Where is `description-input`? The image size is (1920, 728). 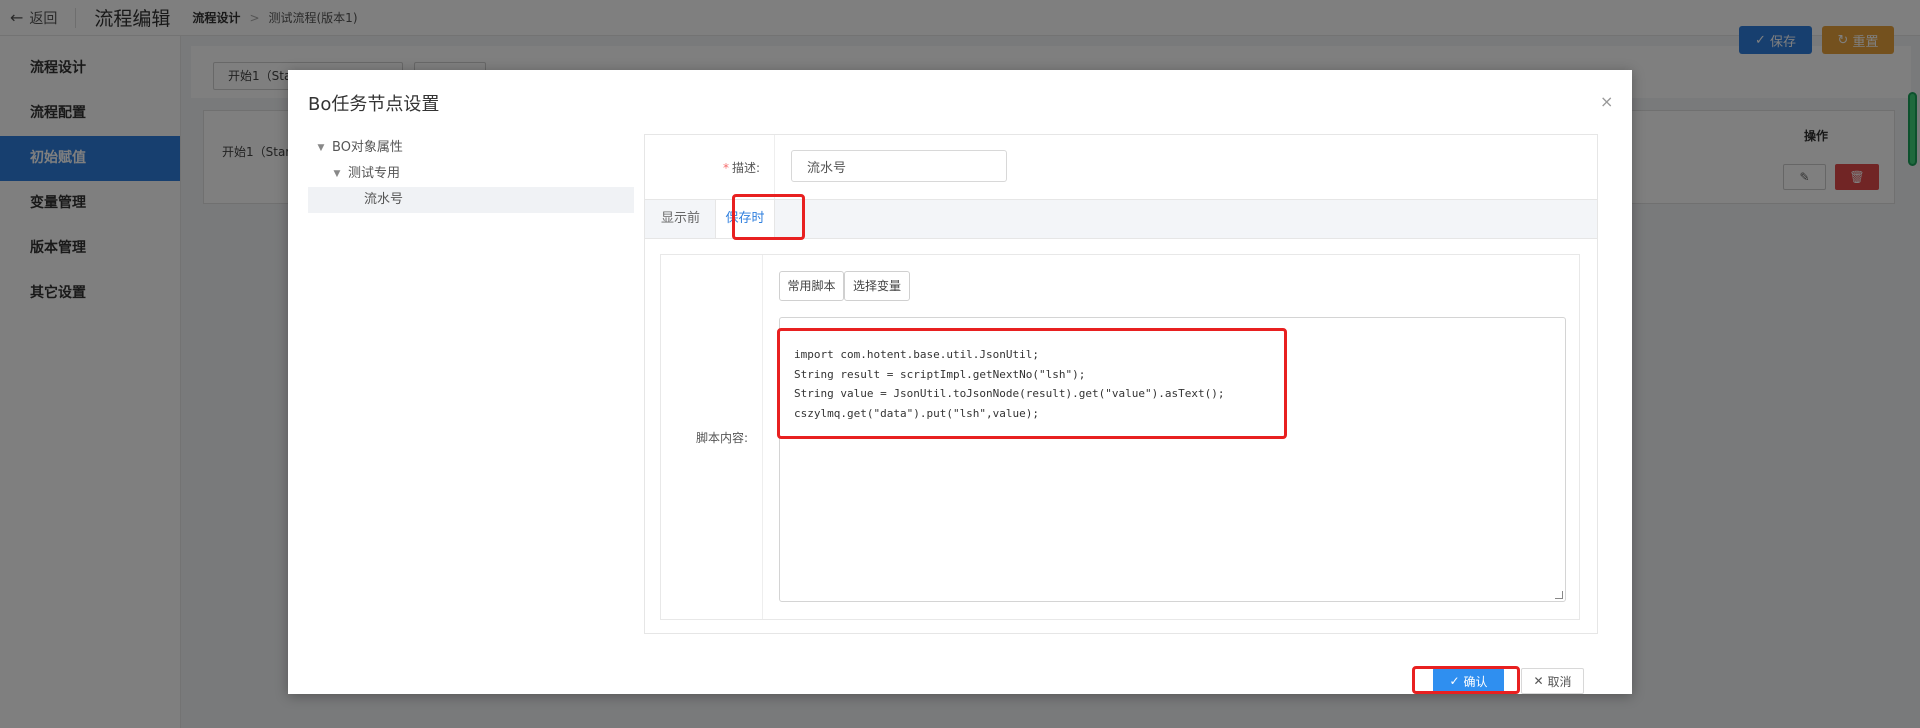 description-input is located at coordinates (899, 166).